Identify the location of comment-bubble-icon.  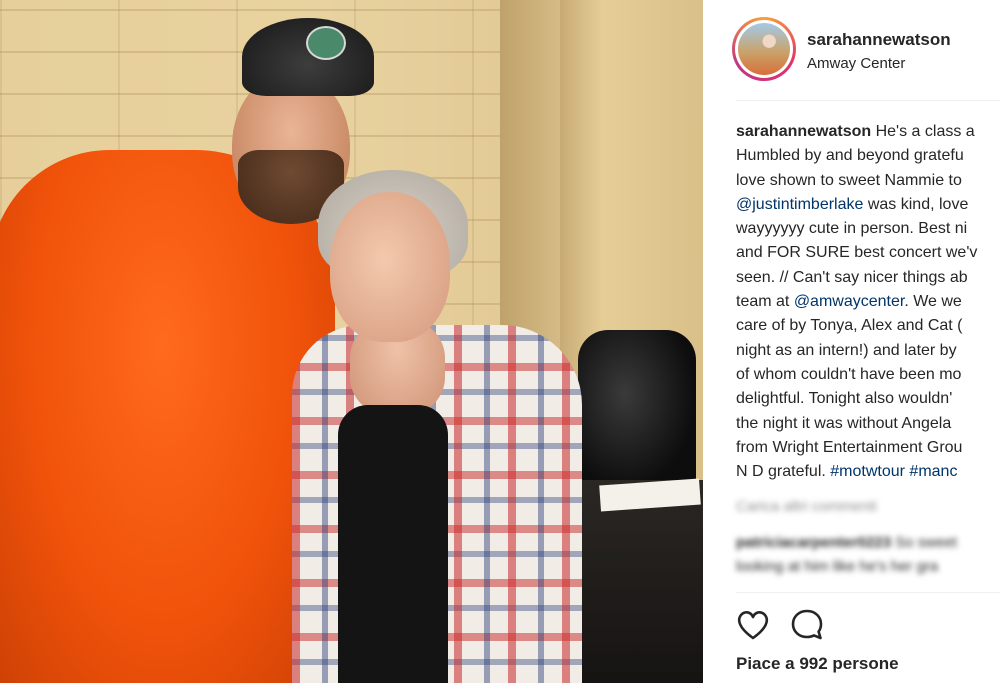
(807, 625).